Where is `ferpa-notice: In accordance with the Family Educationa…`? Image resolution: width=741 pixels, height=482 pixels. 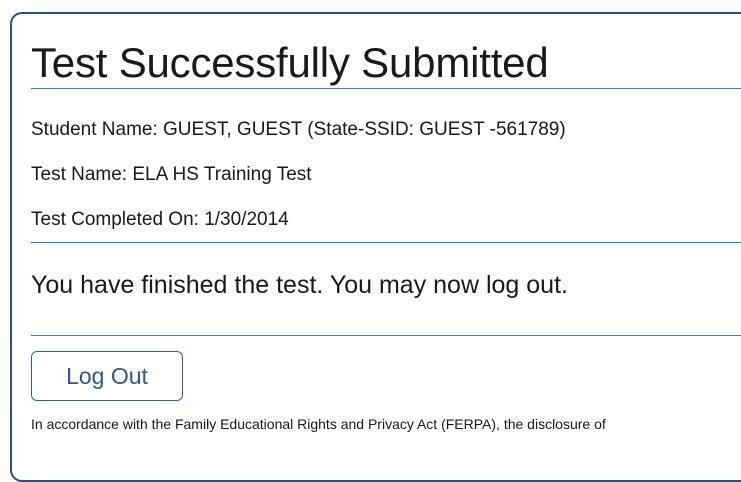
ferpa-notice: In accordance with the Family Educationa… is located at coordinates (318, 424).